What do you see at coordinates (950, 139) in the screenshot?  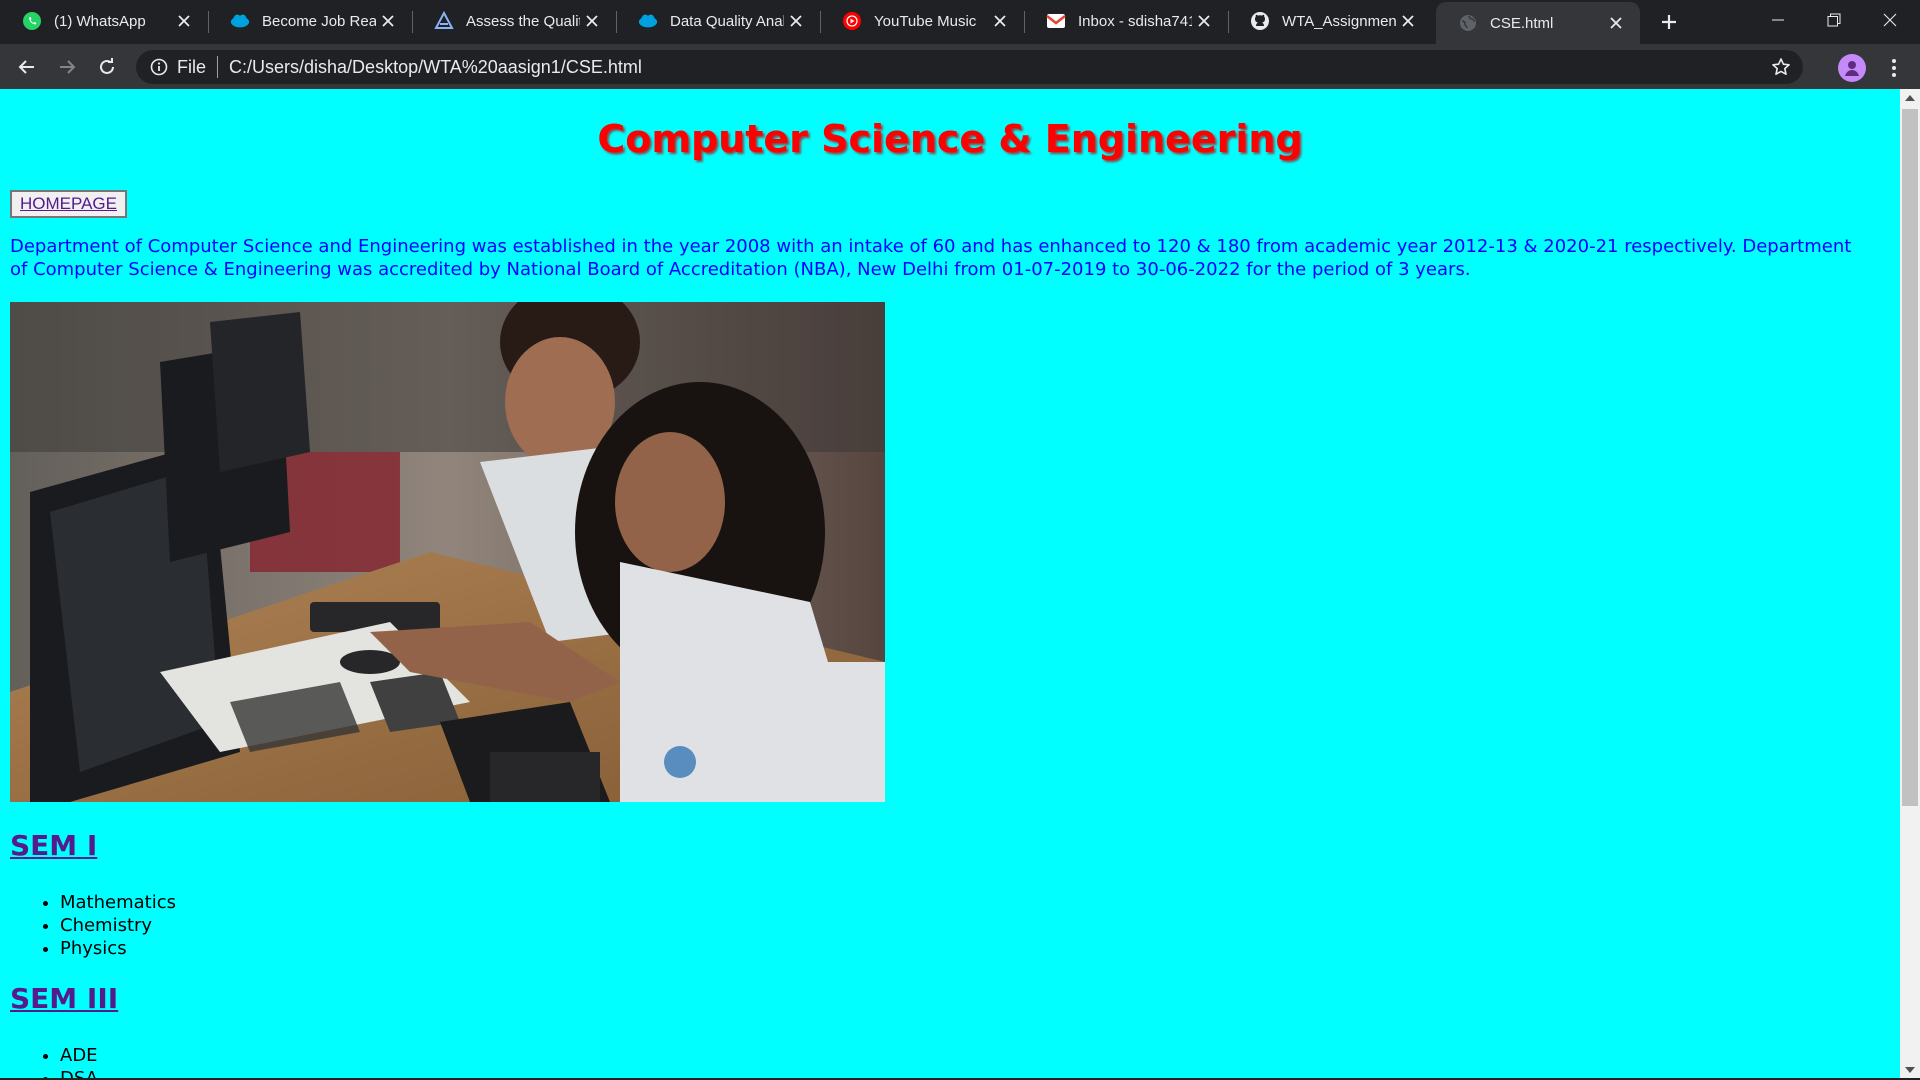 I see `page-title: Computer Science & Engineering` at bounding box center [950, 139].